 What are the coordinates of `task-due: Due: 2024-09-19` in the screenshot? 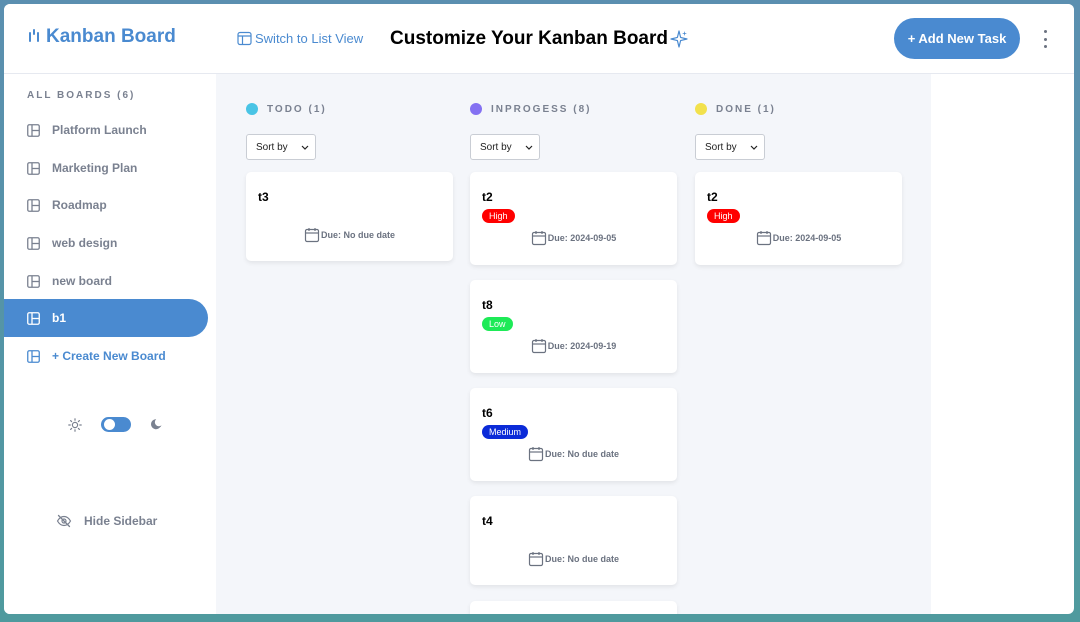 It's located at (573, 346).